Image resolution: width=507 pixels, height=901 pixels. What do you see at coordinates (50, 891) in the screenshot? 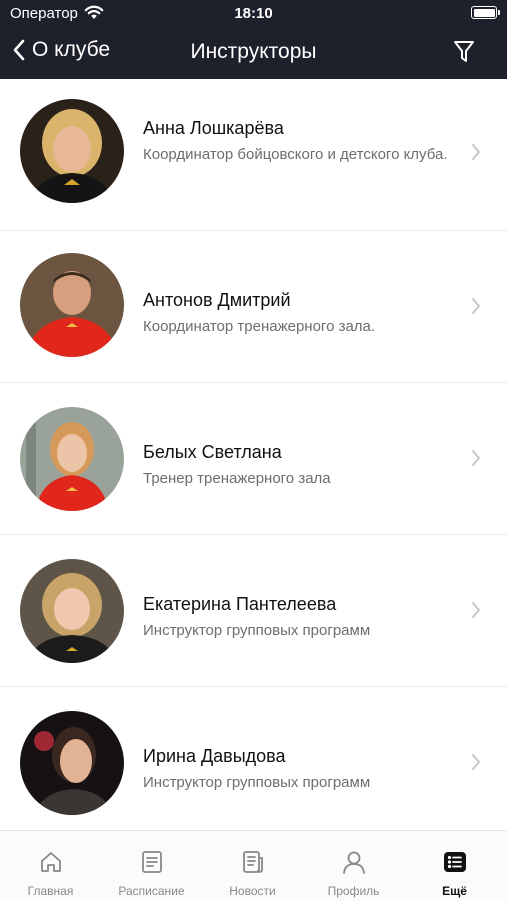
I see `tab-label: Главная` at bounding box center [50, 891].